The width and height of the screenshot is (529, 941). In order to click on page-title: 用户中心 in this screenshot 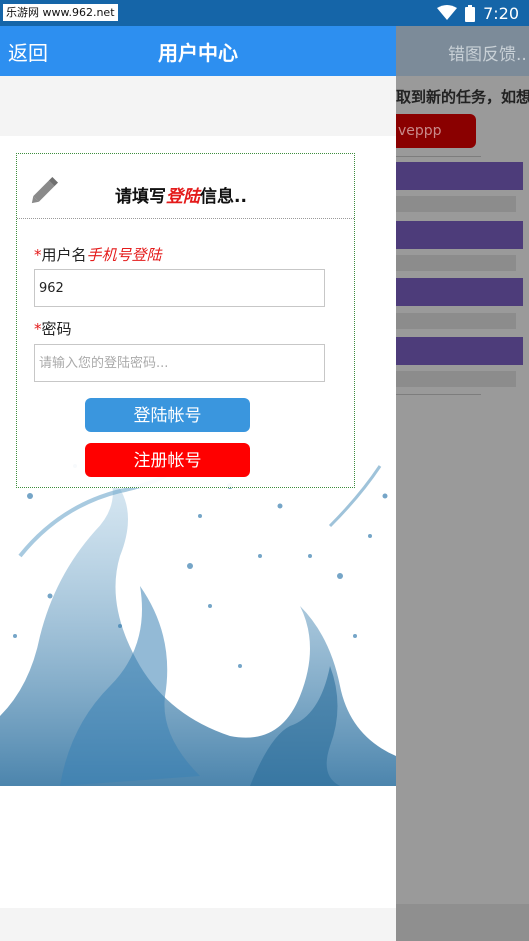, I will do `click(198, 53)`.